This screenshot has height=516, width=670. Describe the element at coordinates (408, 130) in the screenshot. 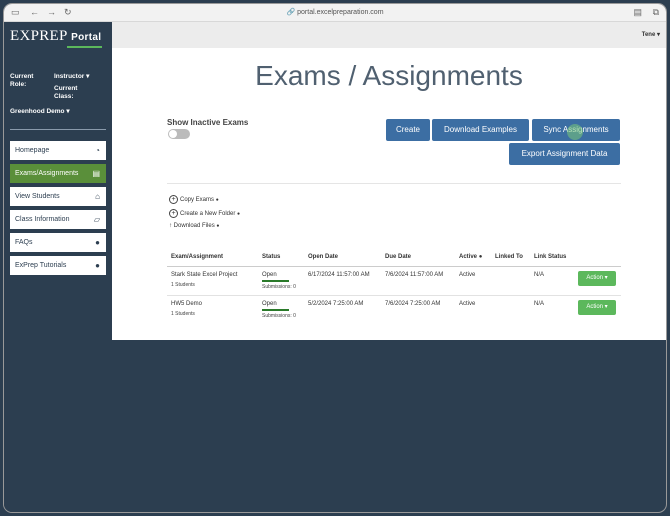

I see `create-button: Create` at that location.